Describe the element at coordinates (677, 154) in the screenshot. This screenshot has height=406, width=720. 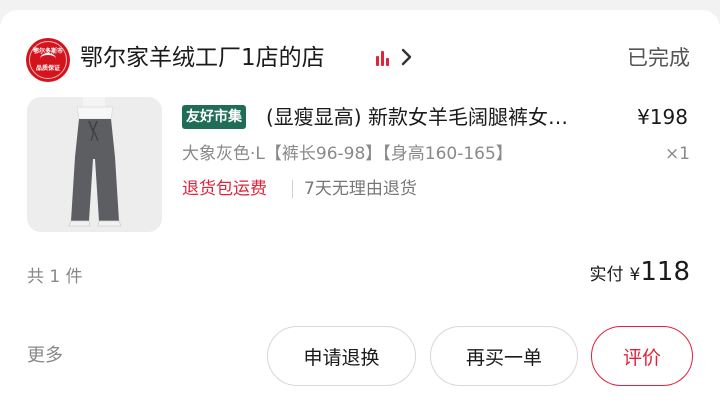
I see `product-quantity: ×1` at that location.